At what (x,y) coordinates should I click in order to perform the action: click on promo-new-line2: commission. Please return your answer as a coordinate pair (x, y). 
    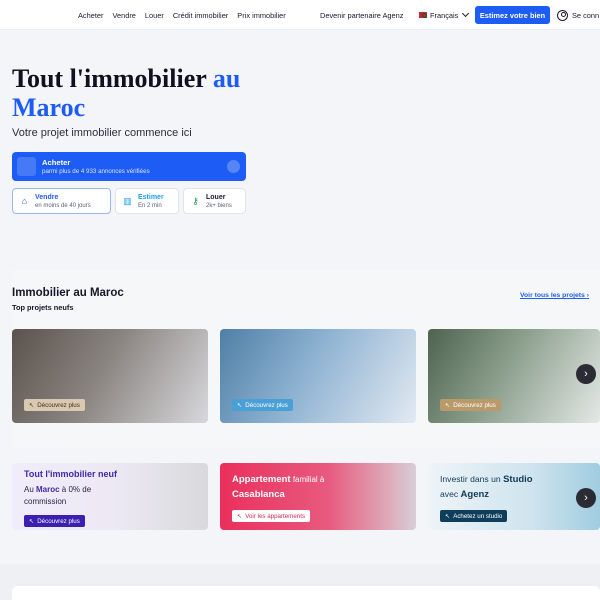
    Looking at the image, I should click on (45, 501).